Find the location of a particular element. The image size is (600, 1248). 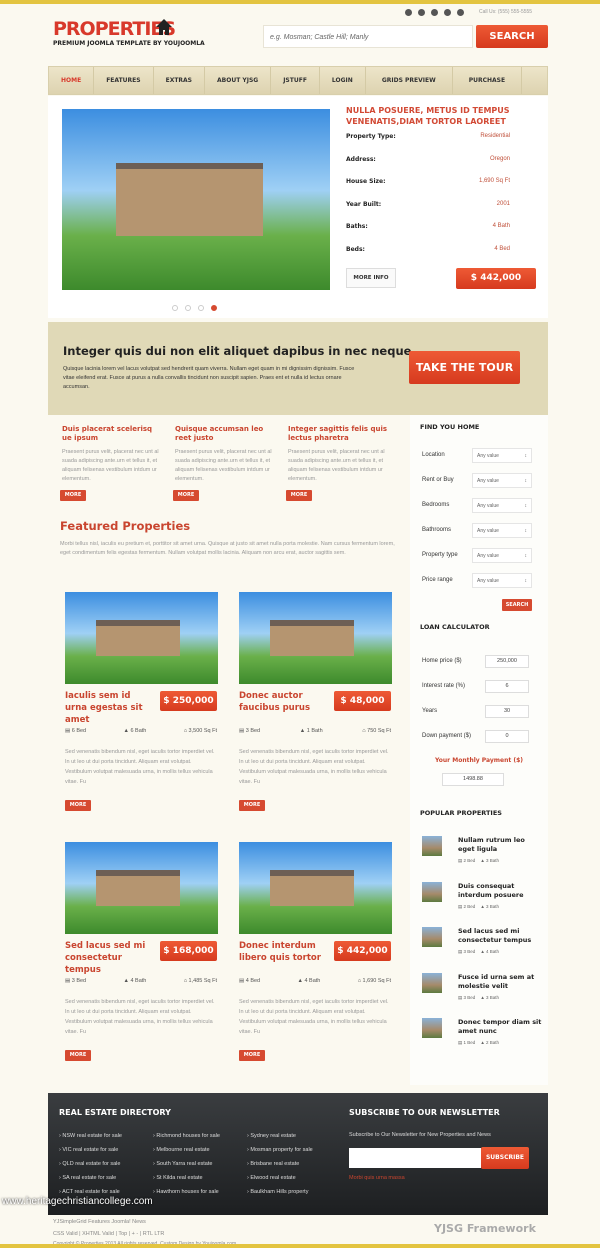

column-title: Duis placerat scelerisq ue ipsum is located at coordinates (112, 434).